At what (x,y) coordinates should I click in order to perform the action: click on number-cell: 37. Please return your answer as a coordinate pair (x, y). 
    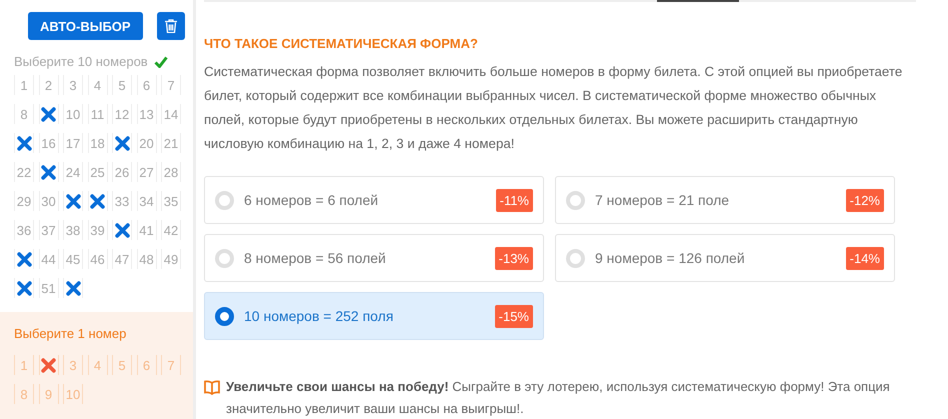
    Looking at the image, I should click on (48, 230).